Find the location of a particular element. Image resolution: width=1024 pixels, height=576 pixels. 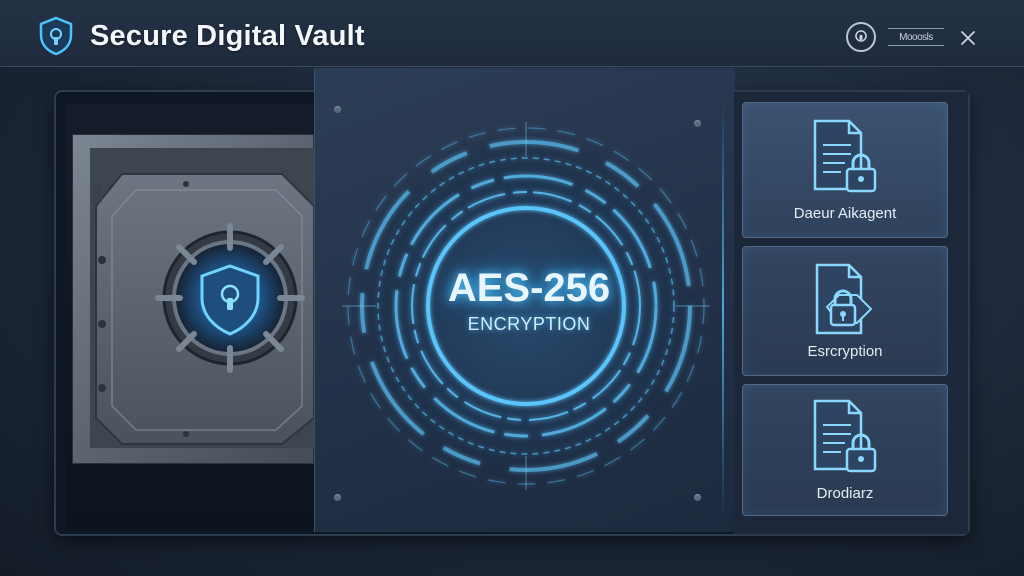

close-icon is located at coordinates (968, 38).